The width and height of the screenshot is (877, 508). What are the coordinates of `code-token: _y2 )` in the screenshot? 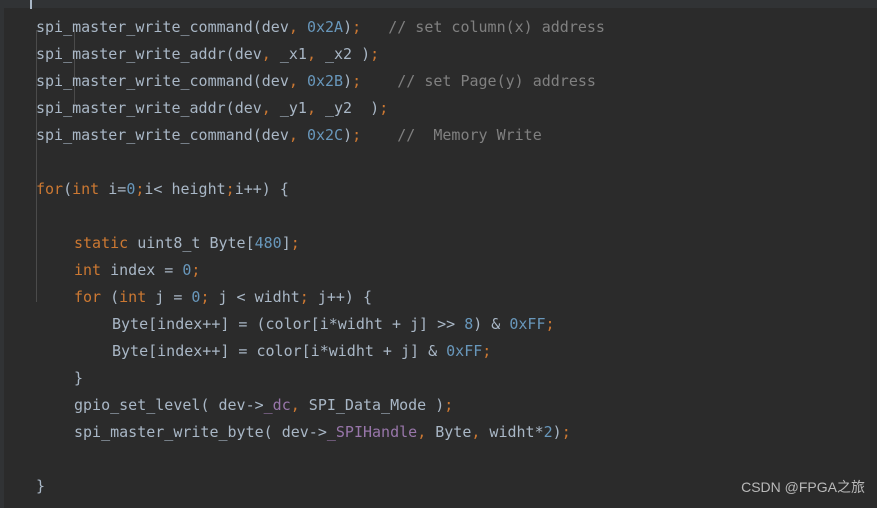 It's located at (347, 108).